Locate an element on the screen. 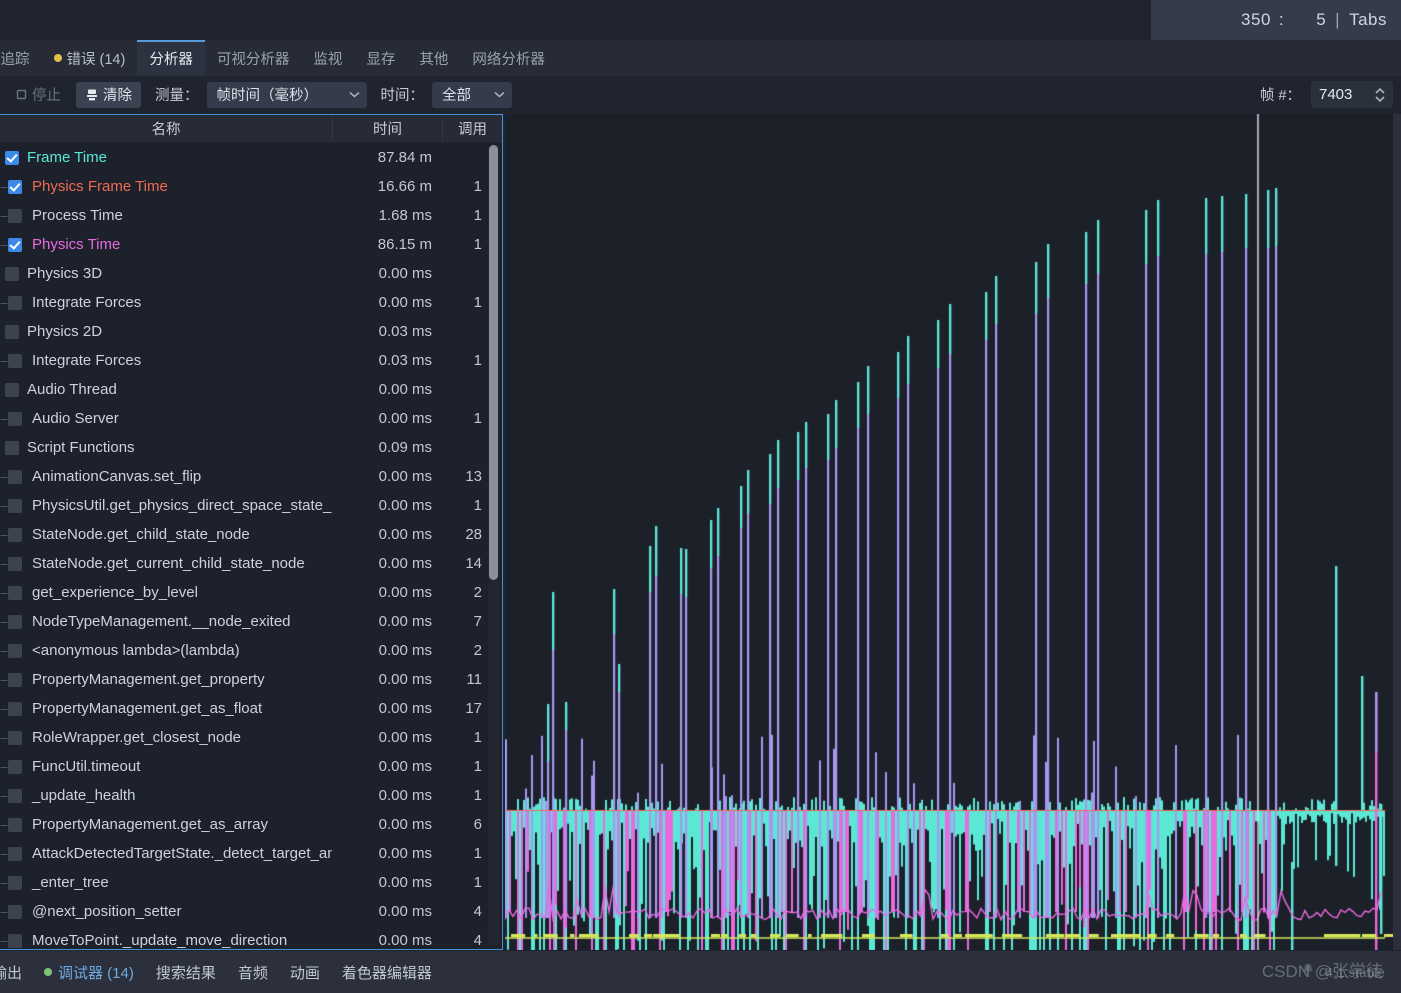 The image size is (1401, 993). metric-row: – StateNode.get_child_state_node 0.00 ms 28 is located at coordinates (251, 534).